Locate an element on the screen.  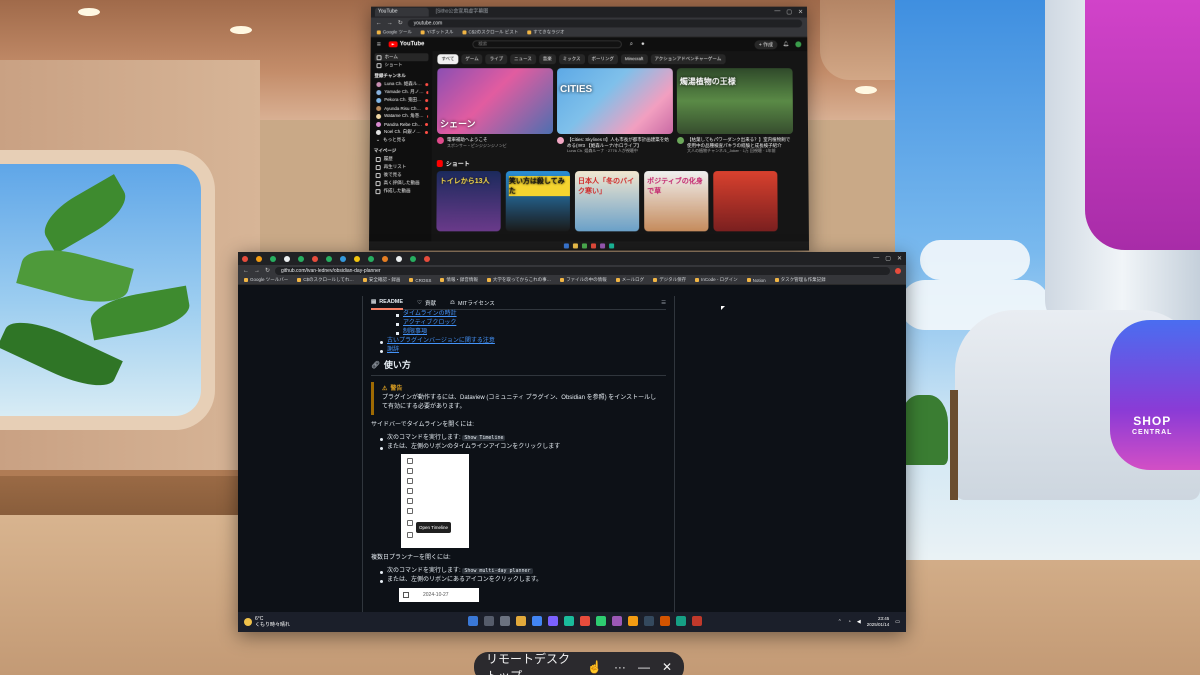
volume-icon: ◀ is located at coordinates (859, 622).